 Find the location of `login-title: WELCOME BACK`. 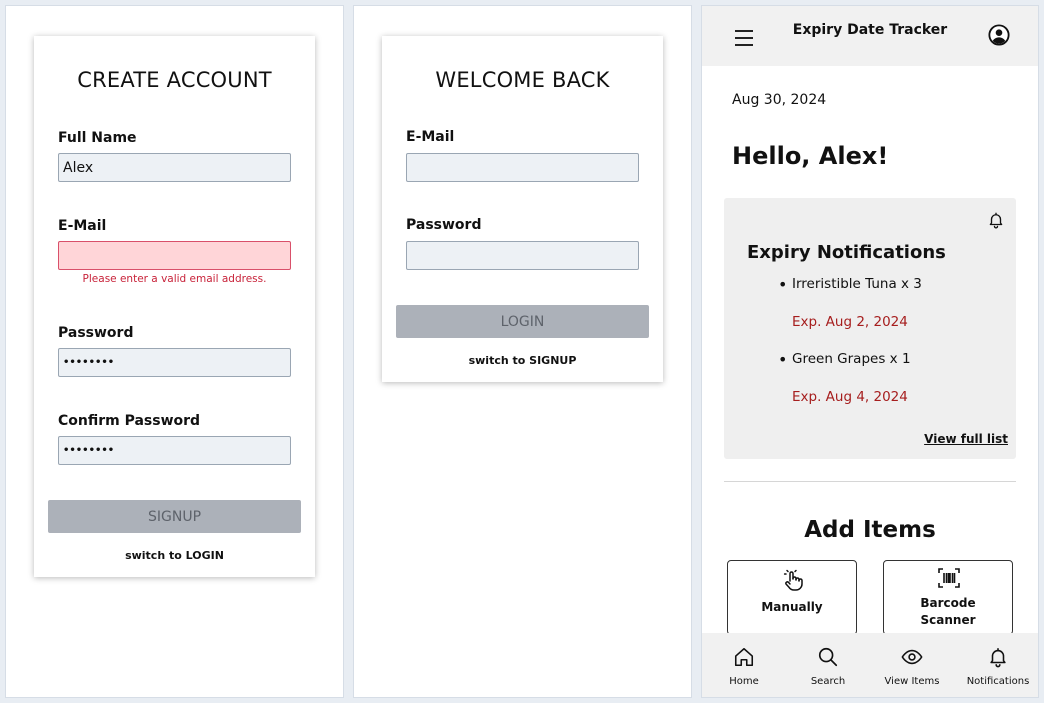

login-title: WELCOME BACK is located at coordinates (522, 80).